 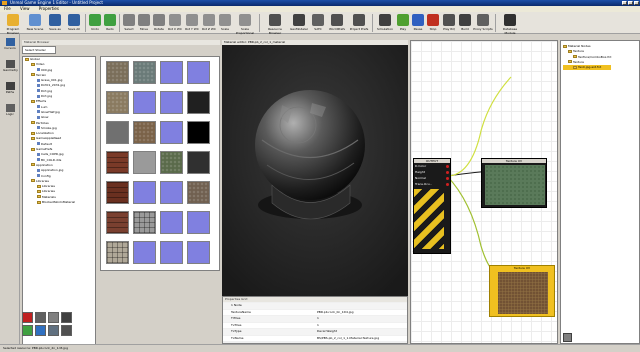 What do you see at coordinates (433, 23) in the screenshot?
I see `toolbar-stop-button: Stop` at bounding box center [433, 23].